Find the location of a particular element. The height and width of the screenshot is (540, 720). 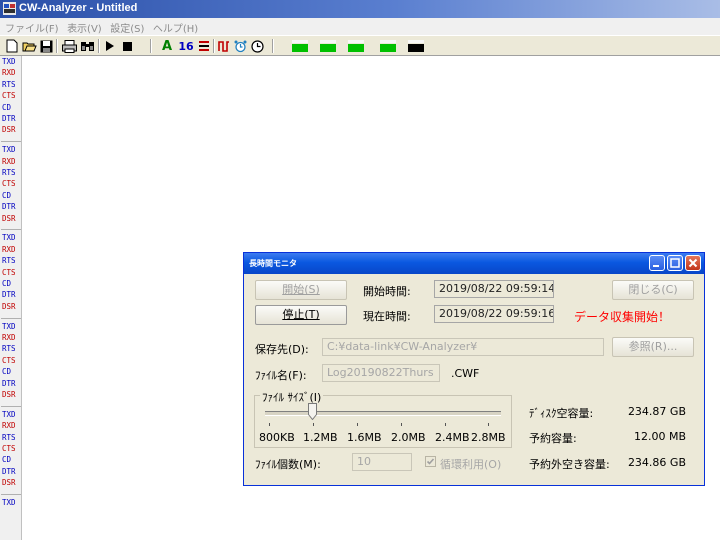

app-title-bar: CW-Analyzer - Untitled is located at coordinates (360, 9).